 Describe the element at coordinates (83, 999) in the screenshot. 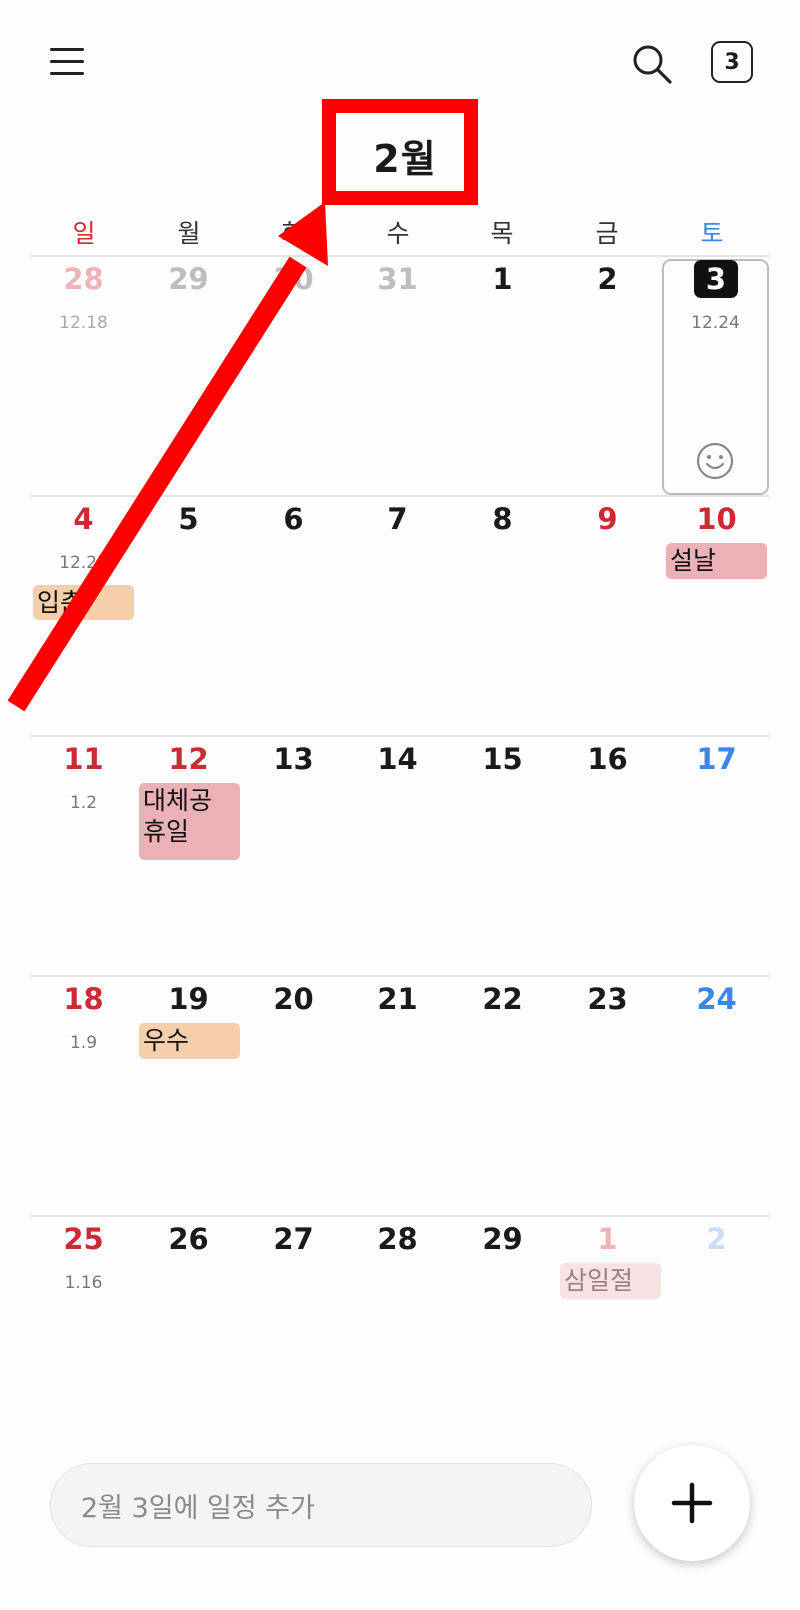

I see `day-cell: 18` at that location.